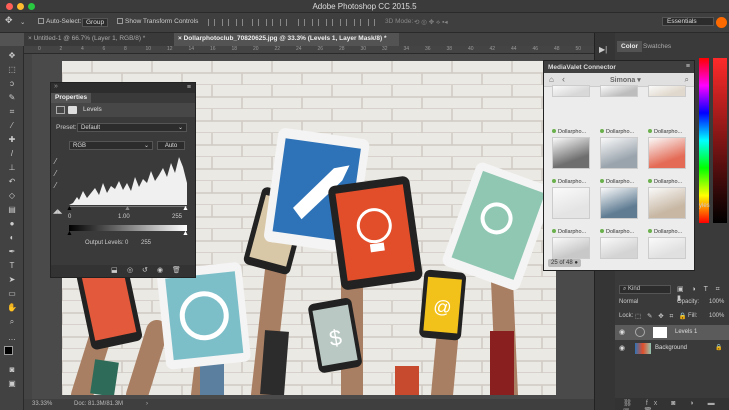 The width and height of the screenshot is (729, 410). I want to click on blur-tool-icon: ●, so click(12, 224).